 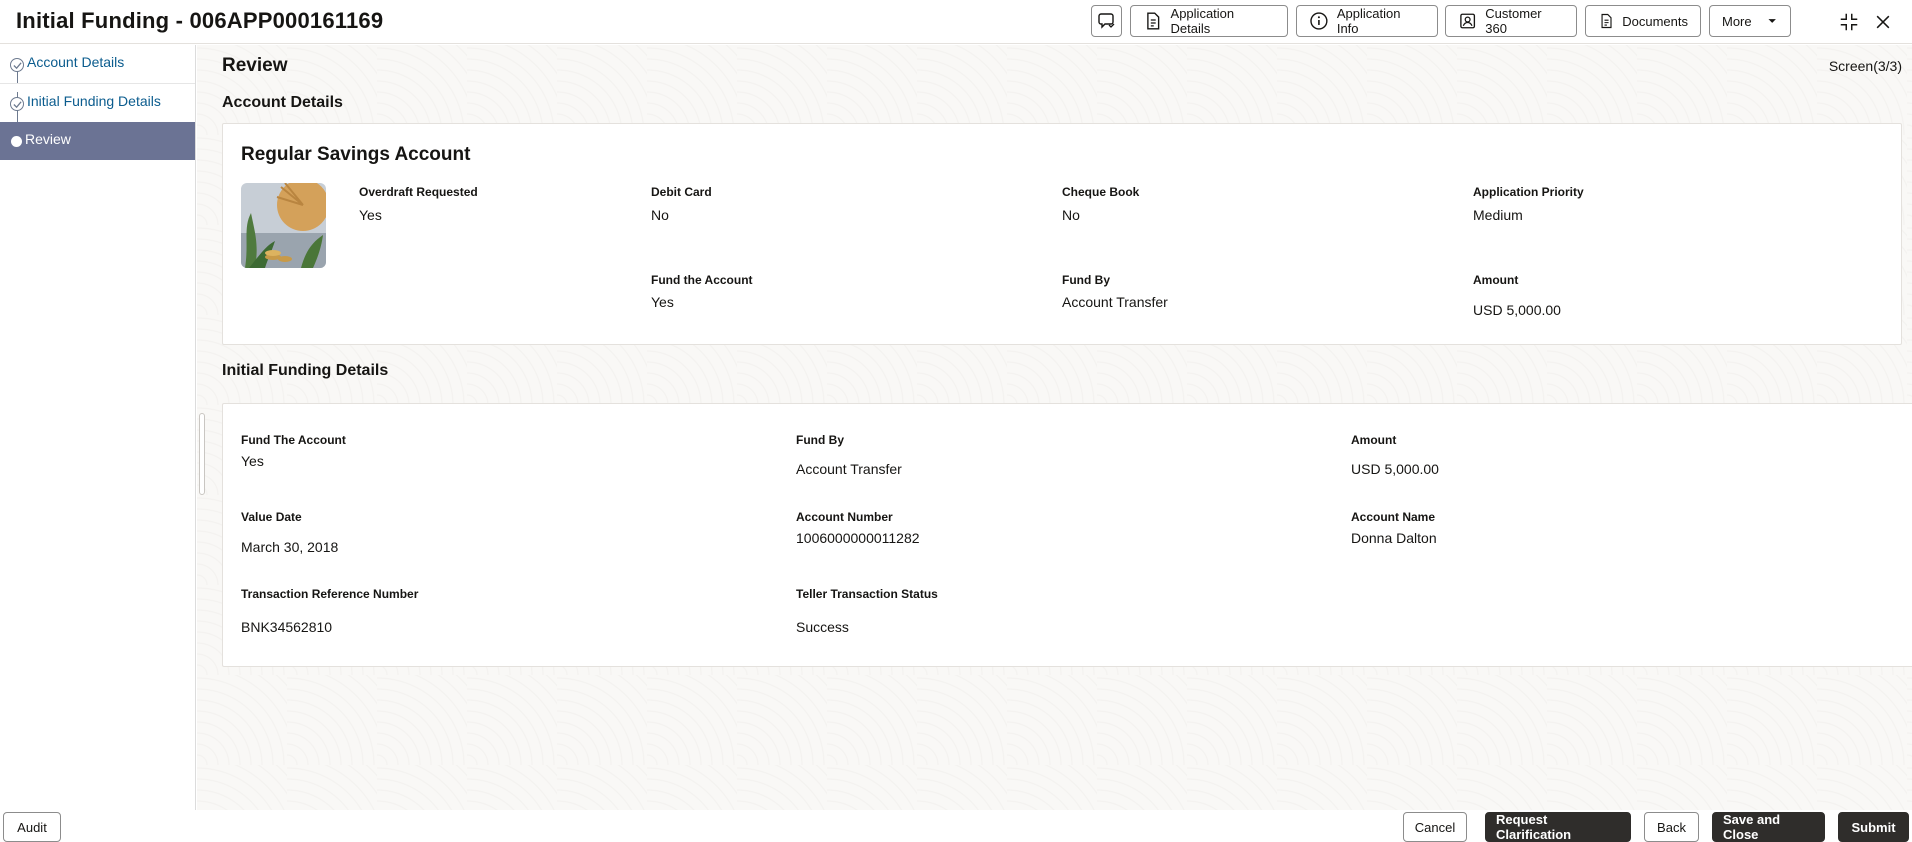 I want to click on fund-the-account-value: Yes, so click(x=252, y=461).